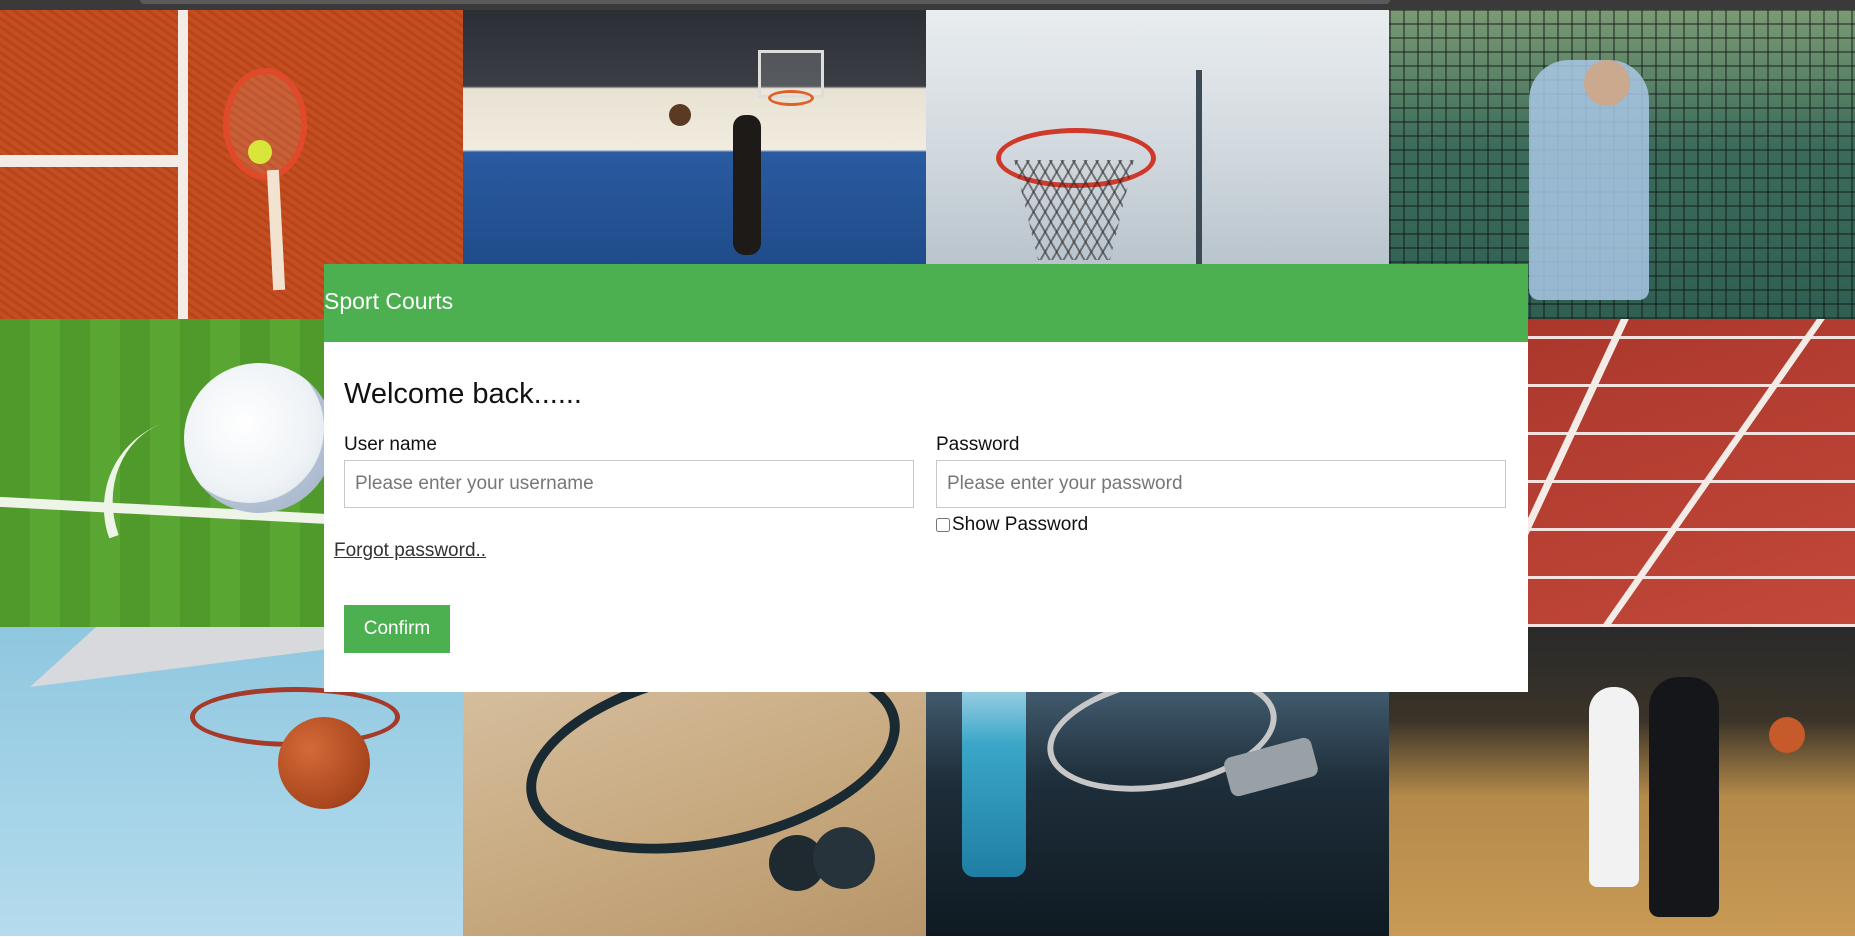  I want to click on player-head-icon, so click(1607, 83).